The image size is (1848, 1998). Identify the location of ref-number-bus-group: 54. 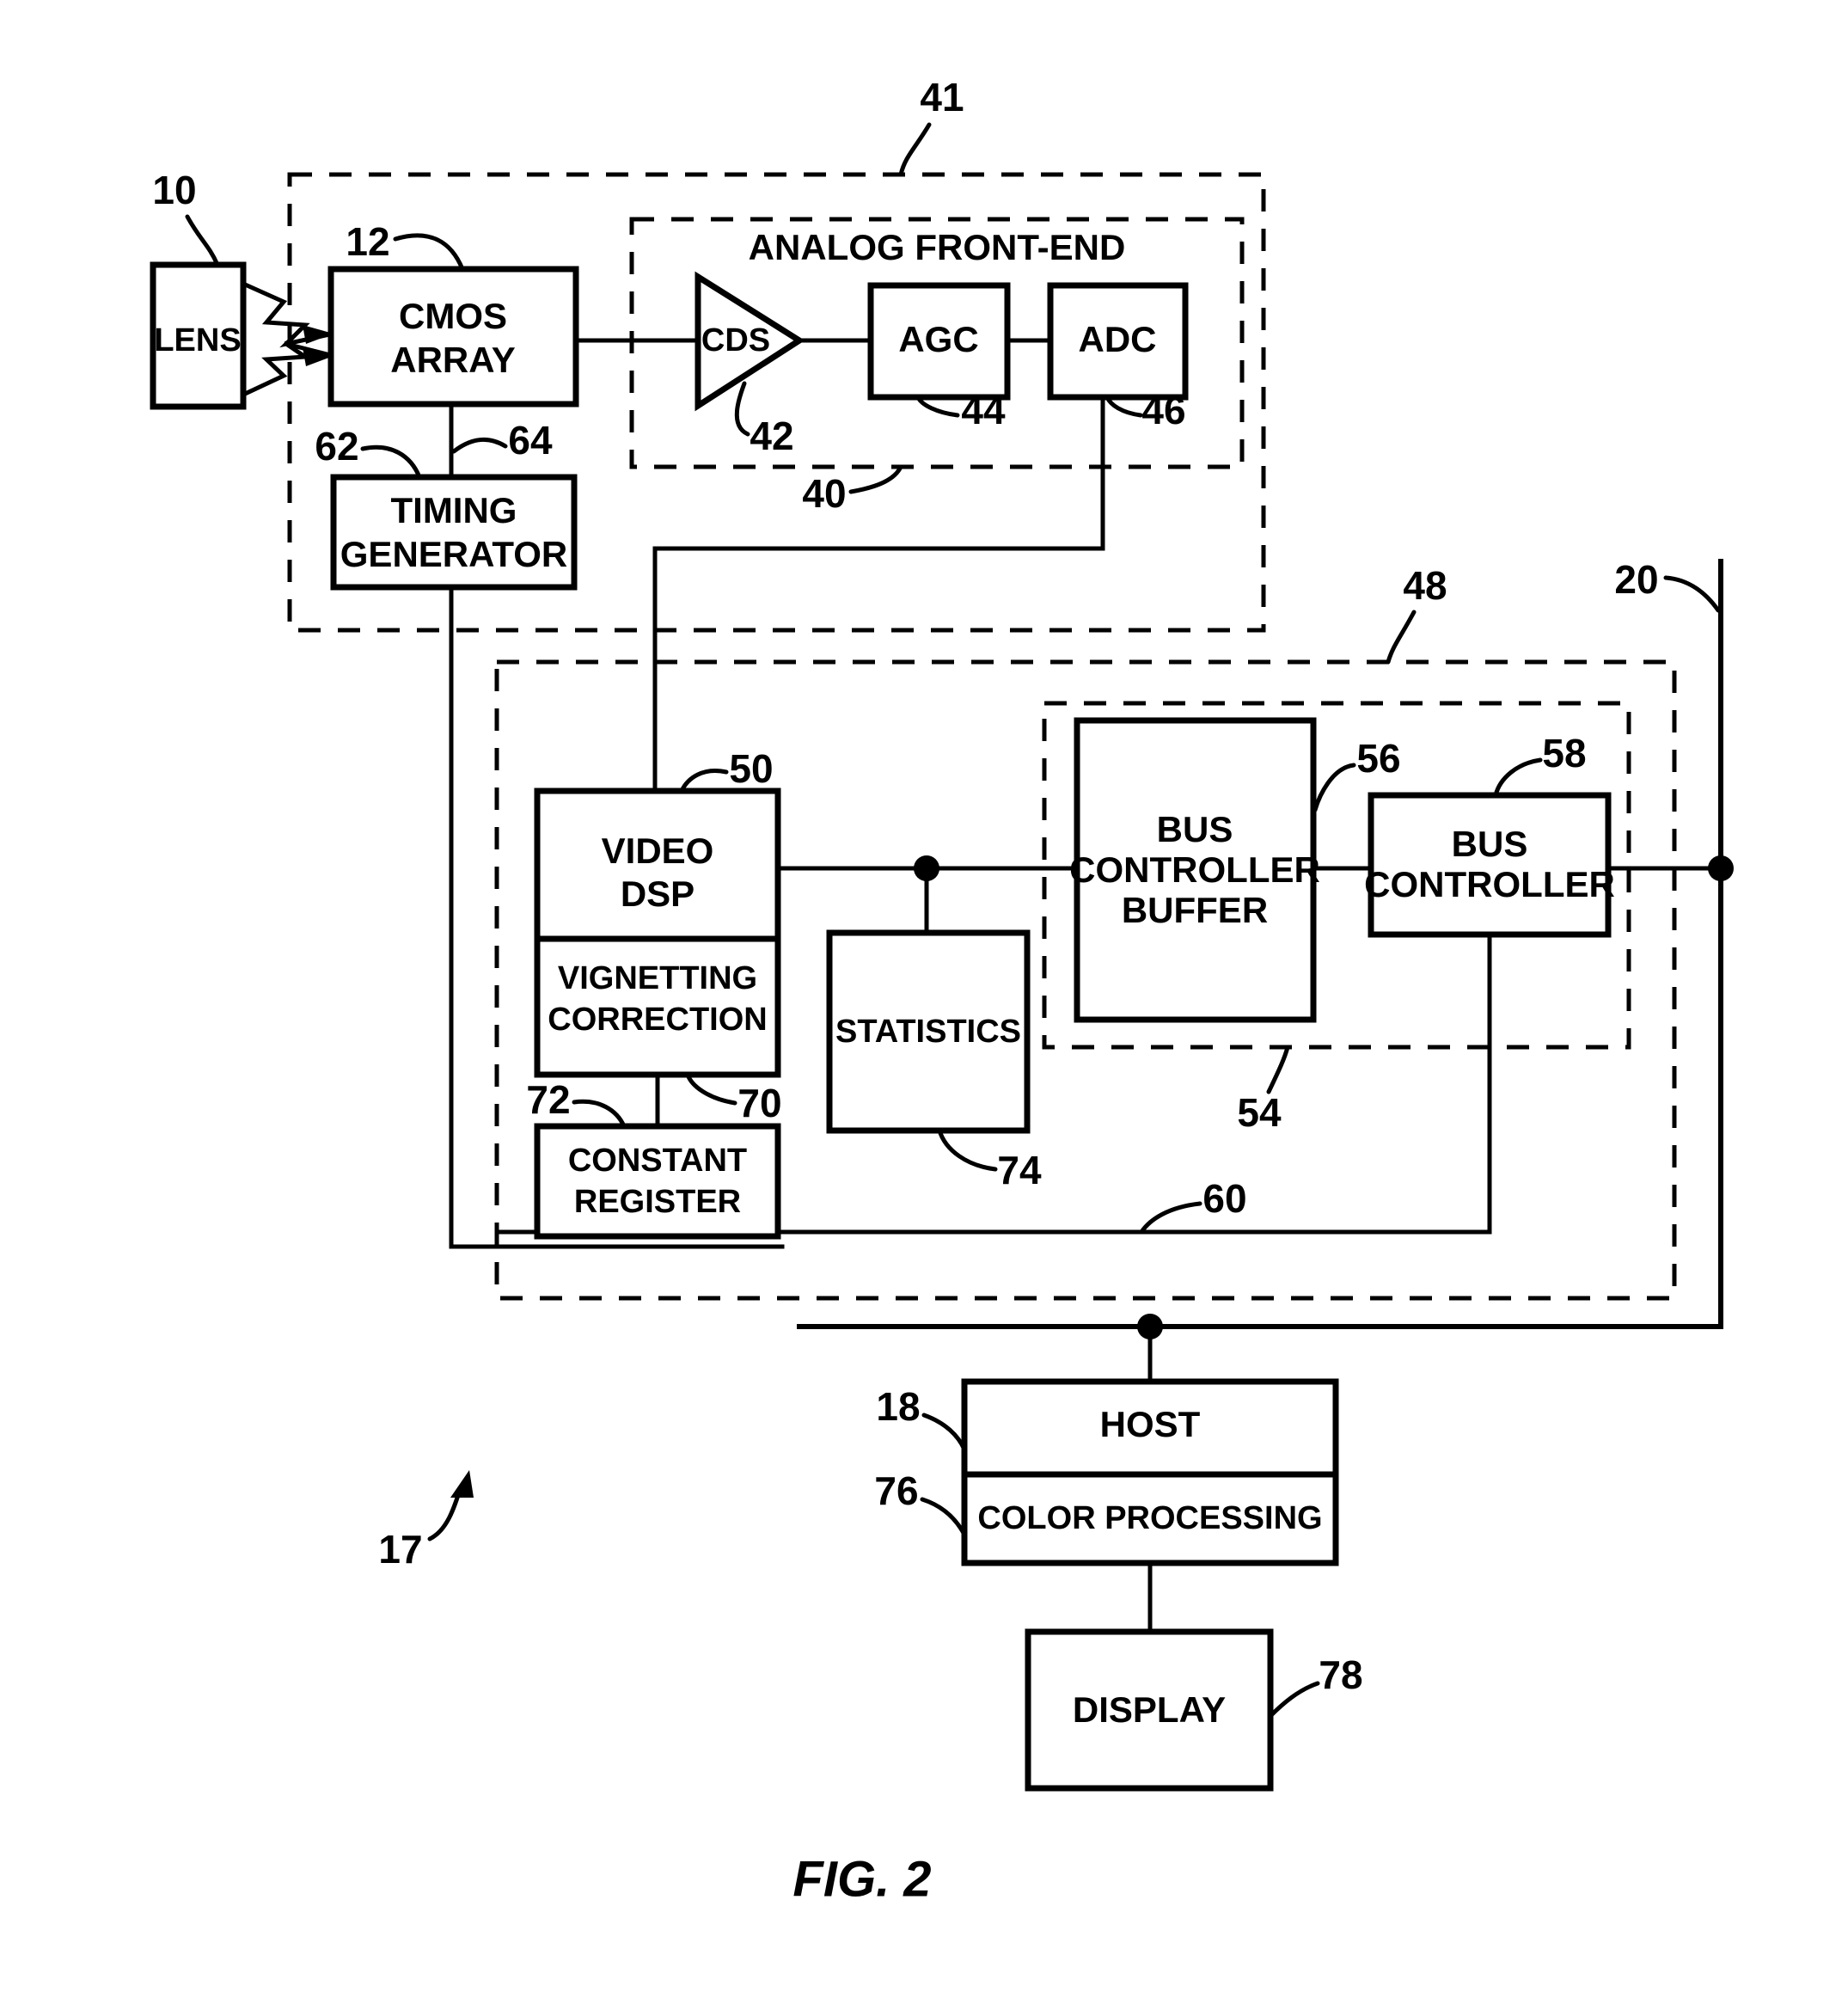
(1259, 1112).